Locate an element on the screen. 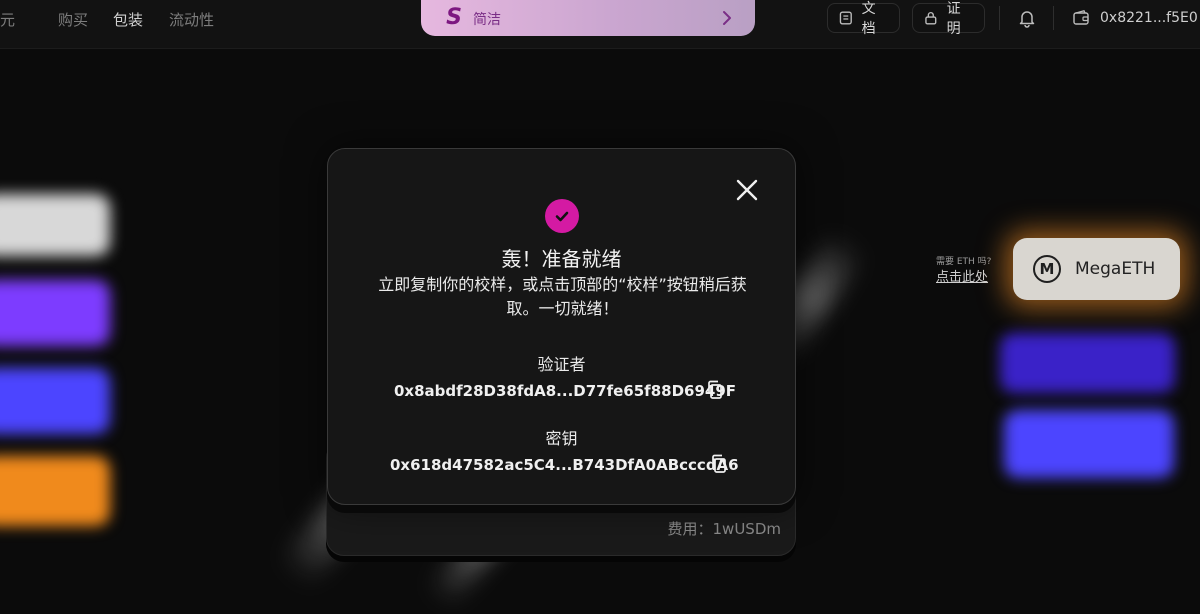 Image resolution: width=1200 pixels, height=614 pixels. bell-icon is located at coordinates (1027, 18).